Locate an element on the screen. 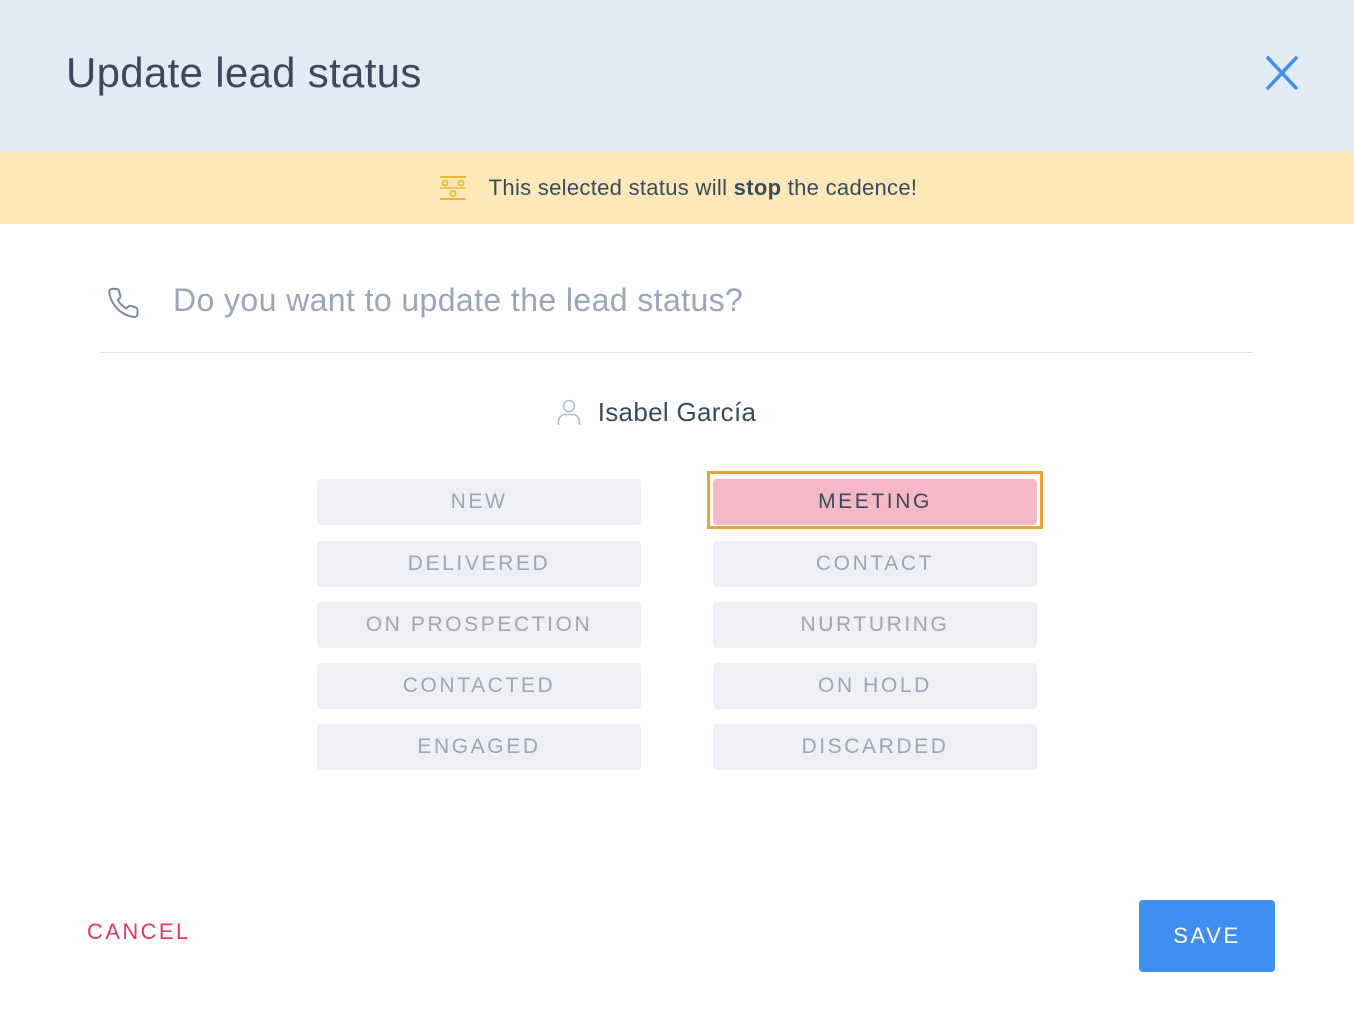 Image resolution: width=1354 pixels, height=1034 pixels. banner-text-bold: stop is located at coordinates (757, 187).